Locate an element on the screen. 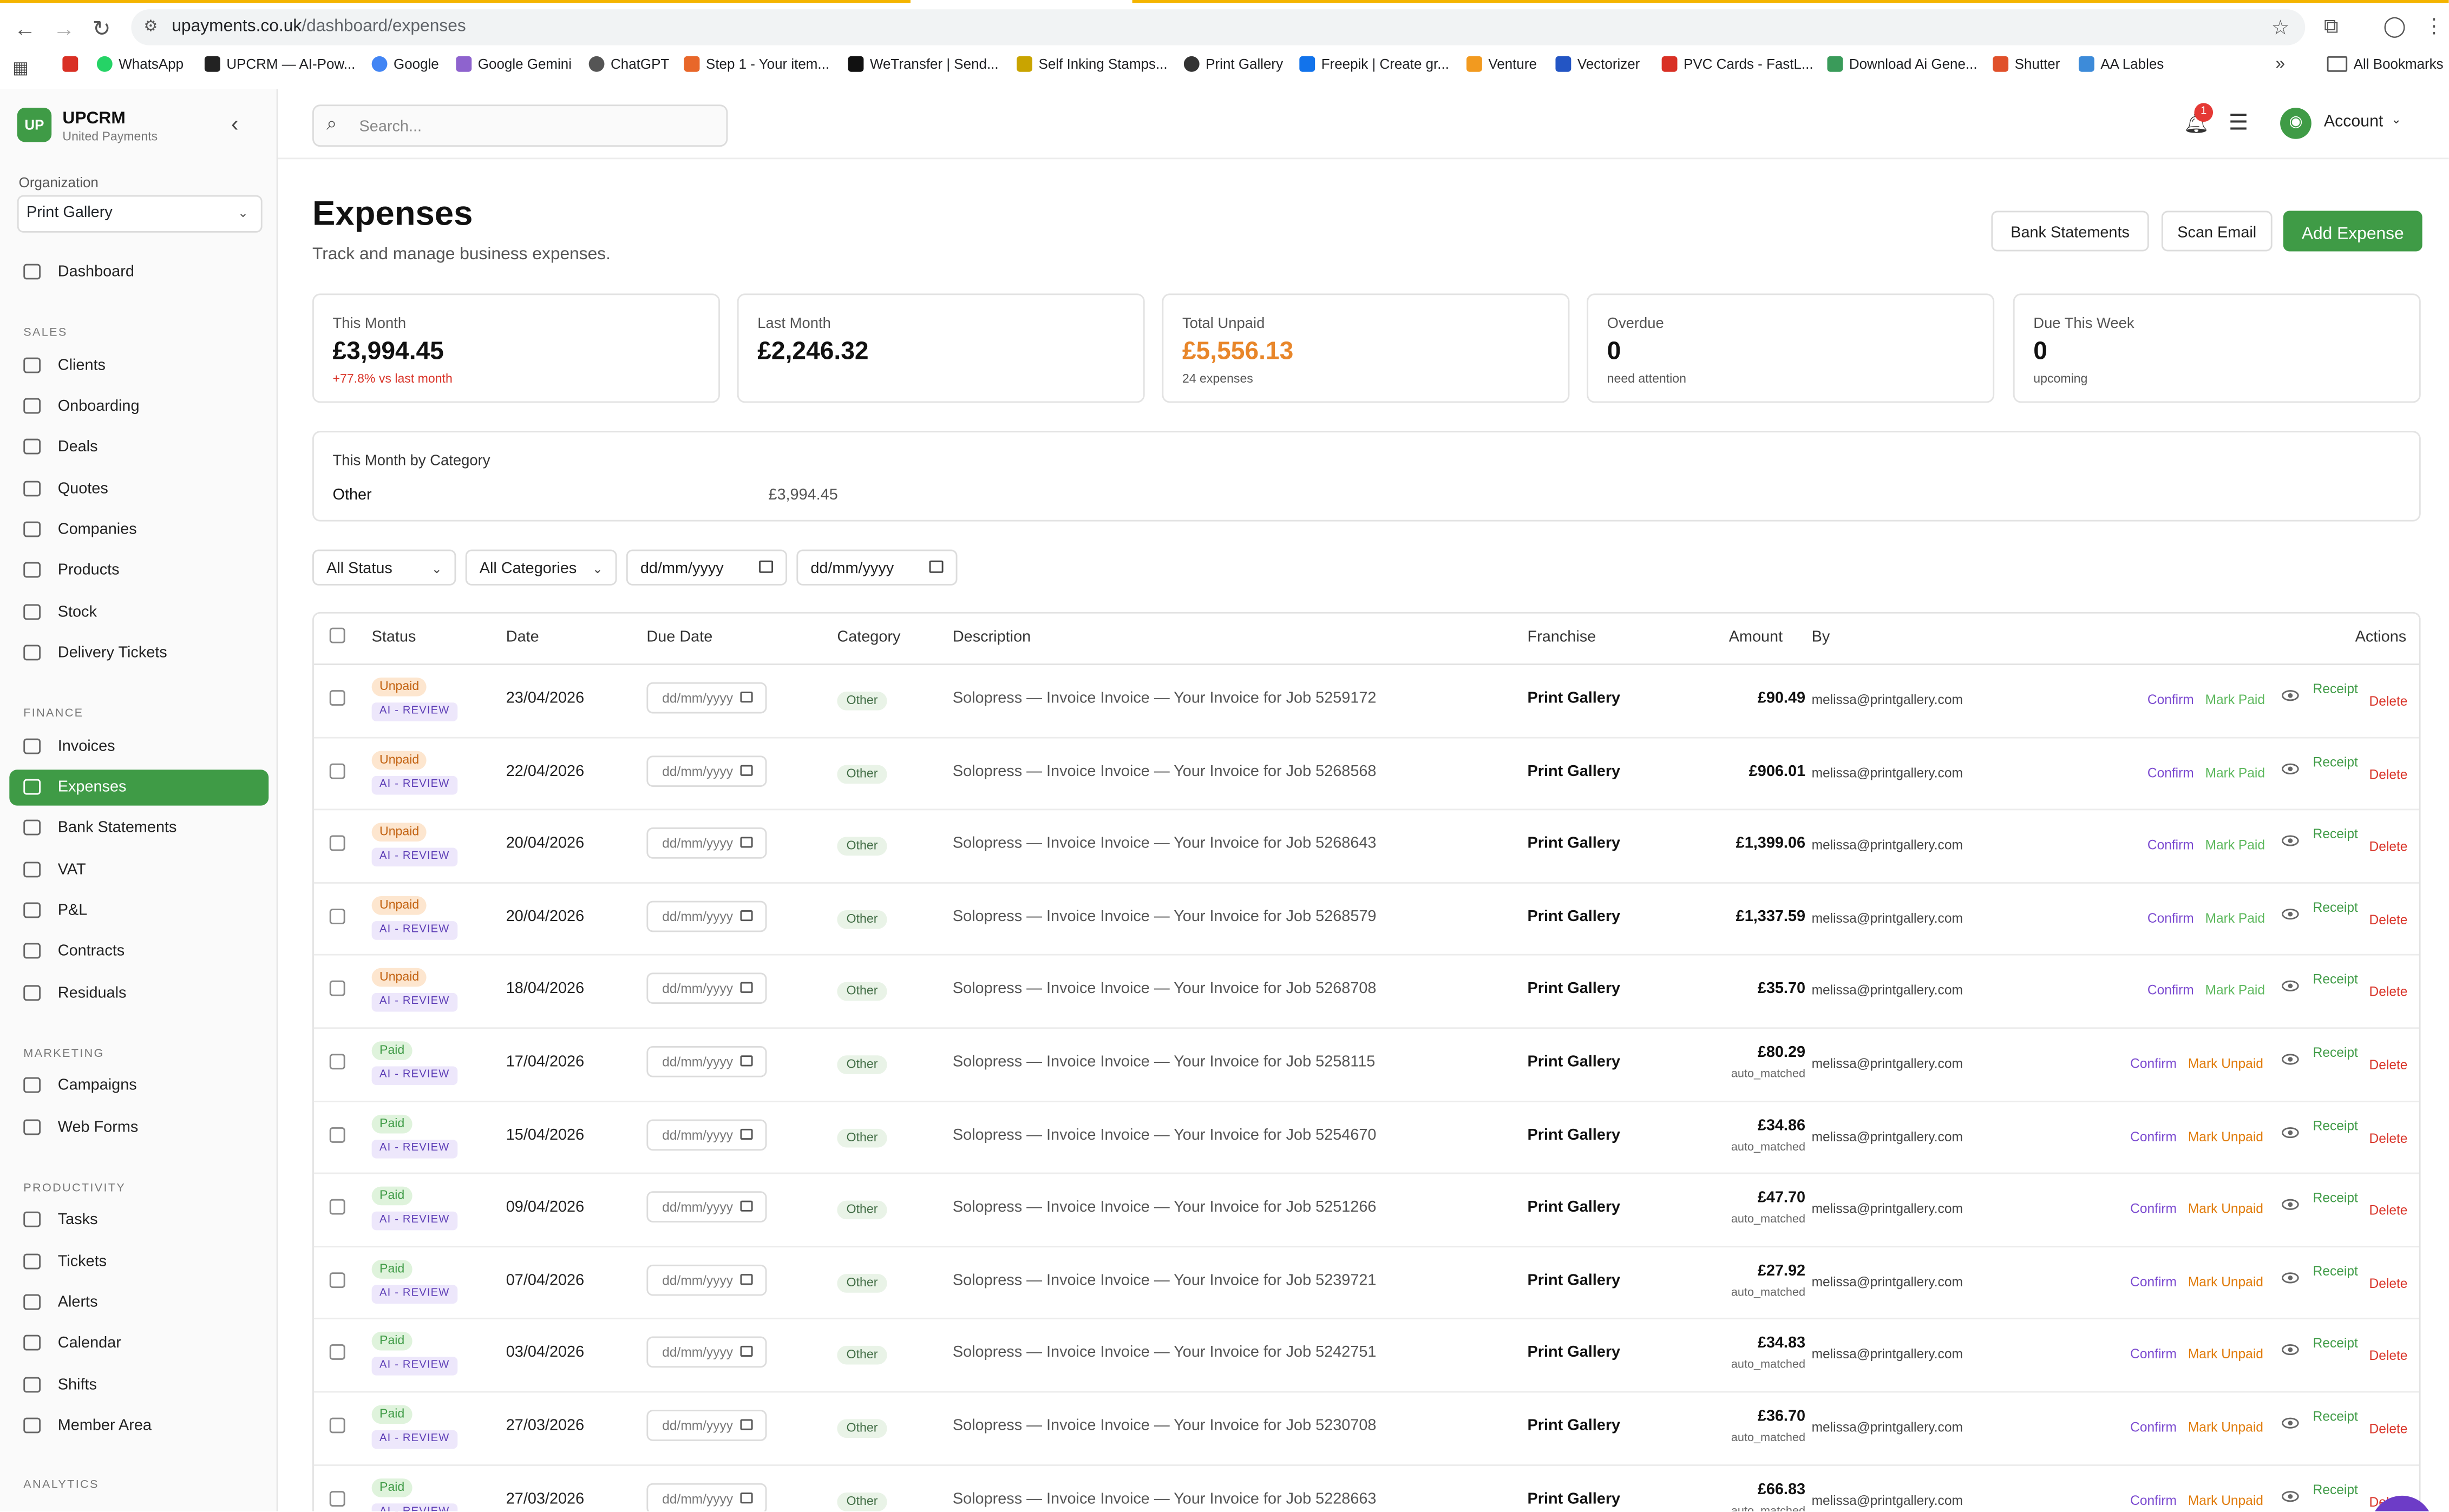 This screenshot has width=2449, height=1512. category-filter: All Categories⌄ is located at coordinates (541, 568).